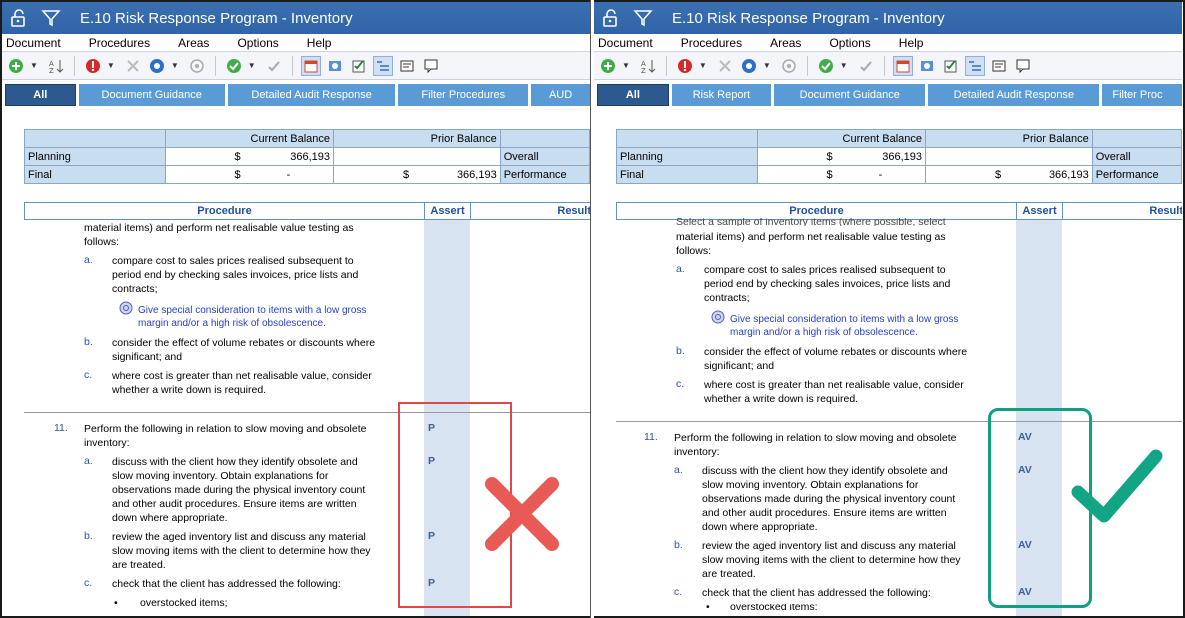  Describe the element at coordinates (899, 421) in the screenshot. I see `row-separator` at that location.